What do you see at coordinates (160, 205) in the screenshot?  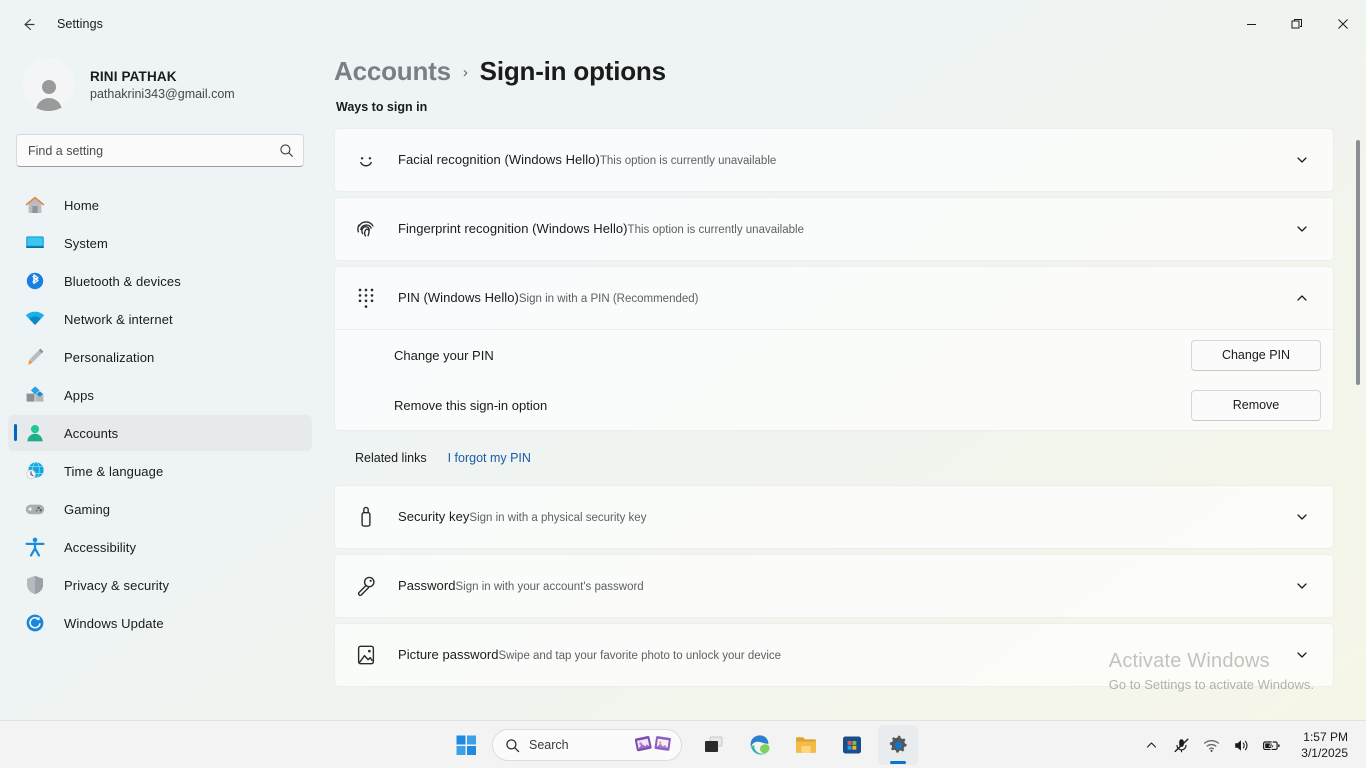 I see `sidebar-item-home: Home` at bounding box center [160, 205].